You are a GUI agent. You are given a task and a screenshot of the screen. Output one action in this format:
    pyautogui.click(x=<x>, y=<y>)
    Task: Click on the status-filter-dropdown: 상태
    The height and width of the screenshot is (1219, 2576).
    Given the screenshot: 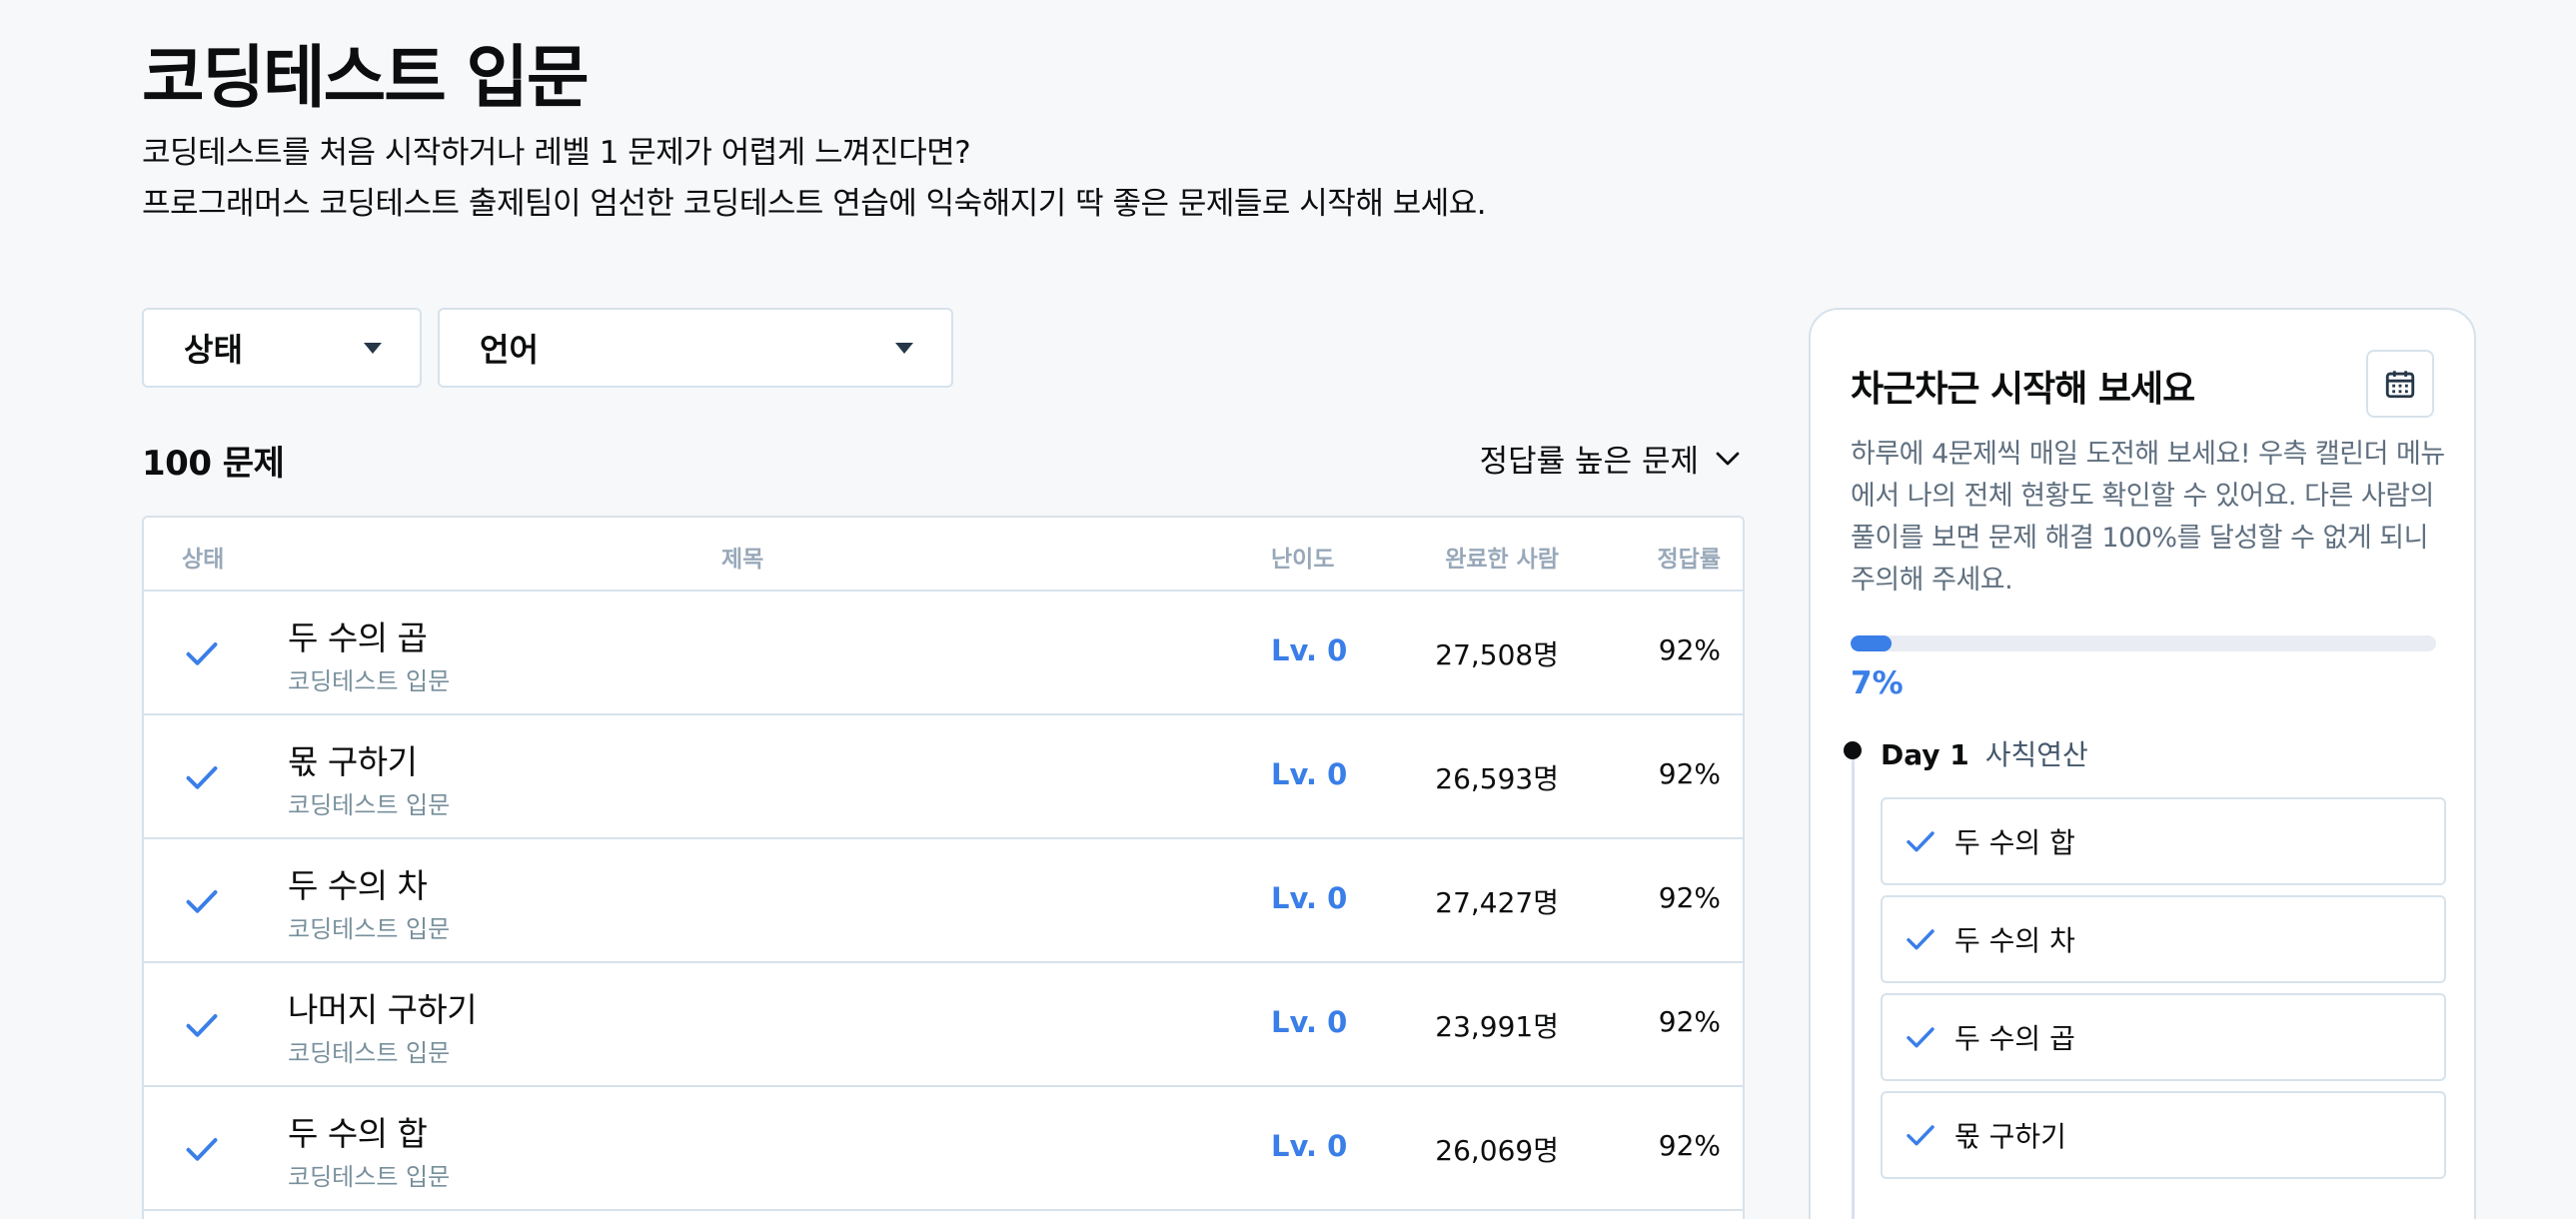 What is the action you would take?
    pyautogui.click(x=282, y=348)
    